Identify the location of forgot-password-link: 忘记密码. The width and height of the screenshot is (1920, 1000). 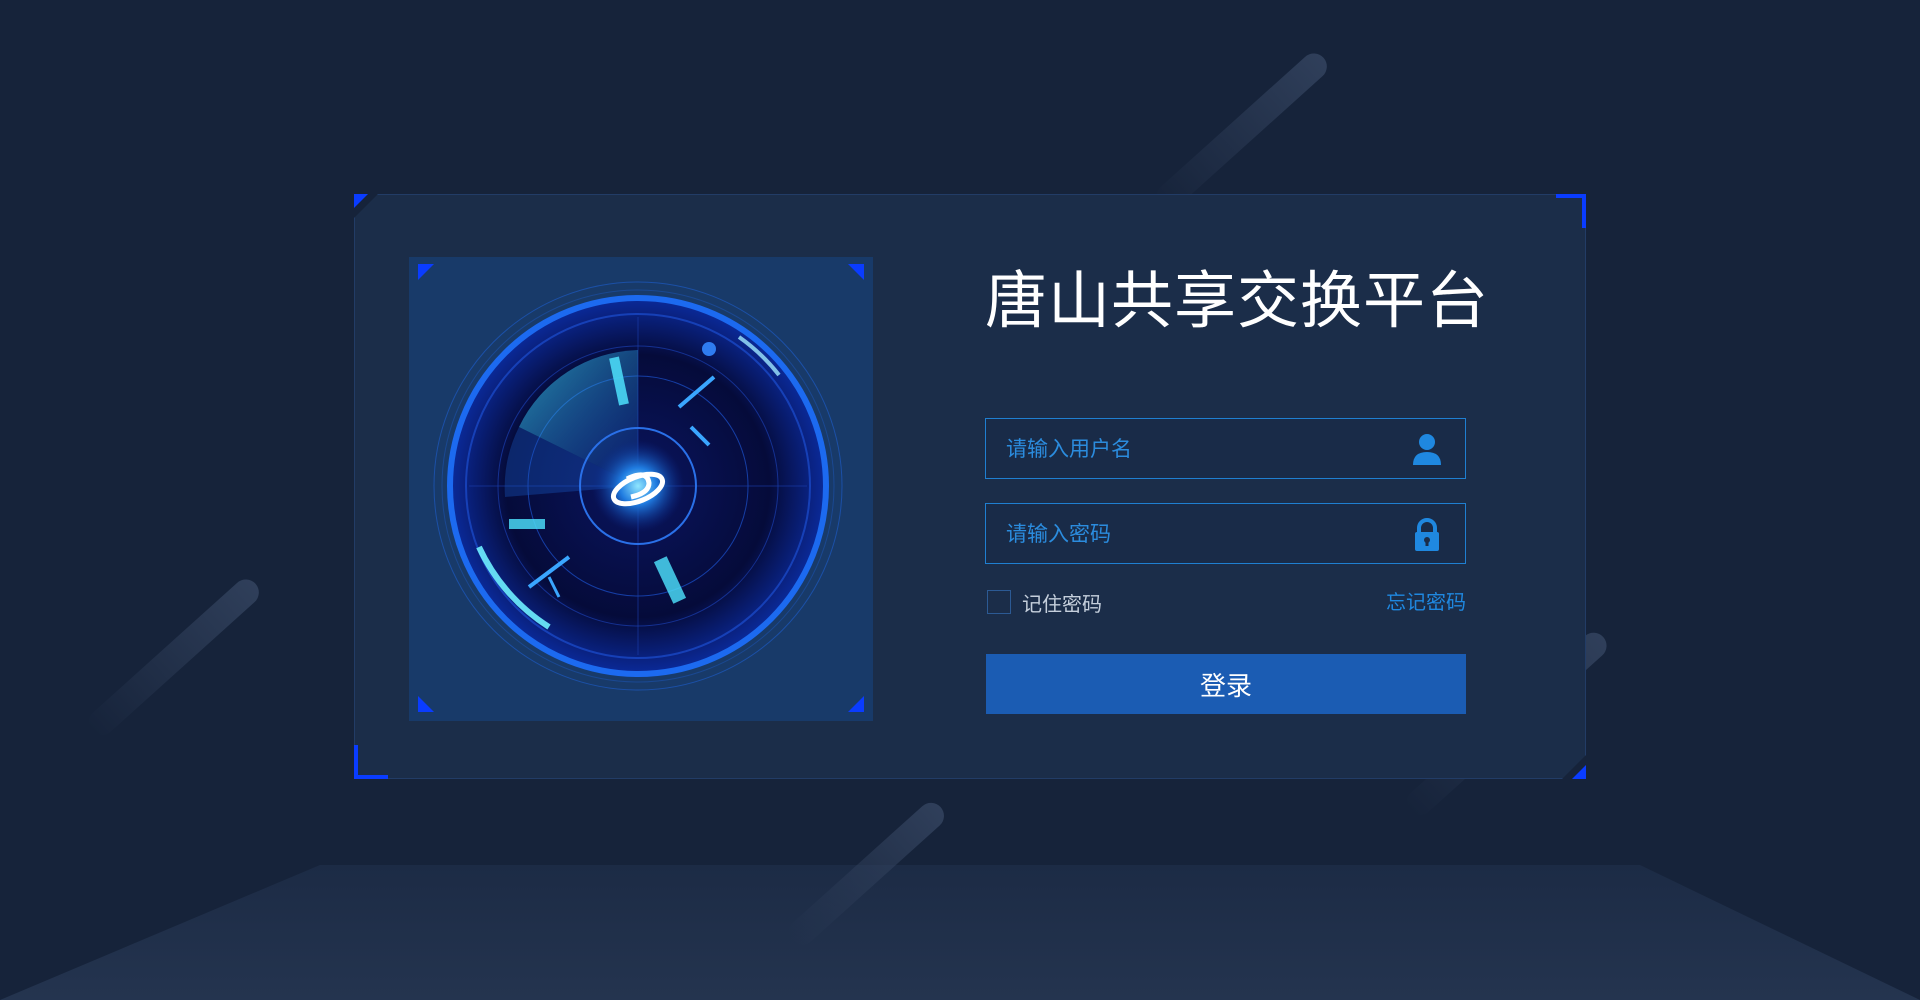
(1421, 600).